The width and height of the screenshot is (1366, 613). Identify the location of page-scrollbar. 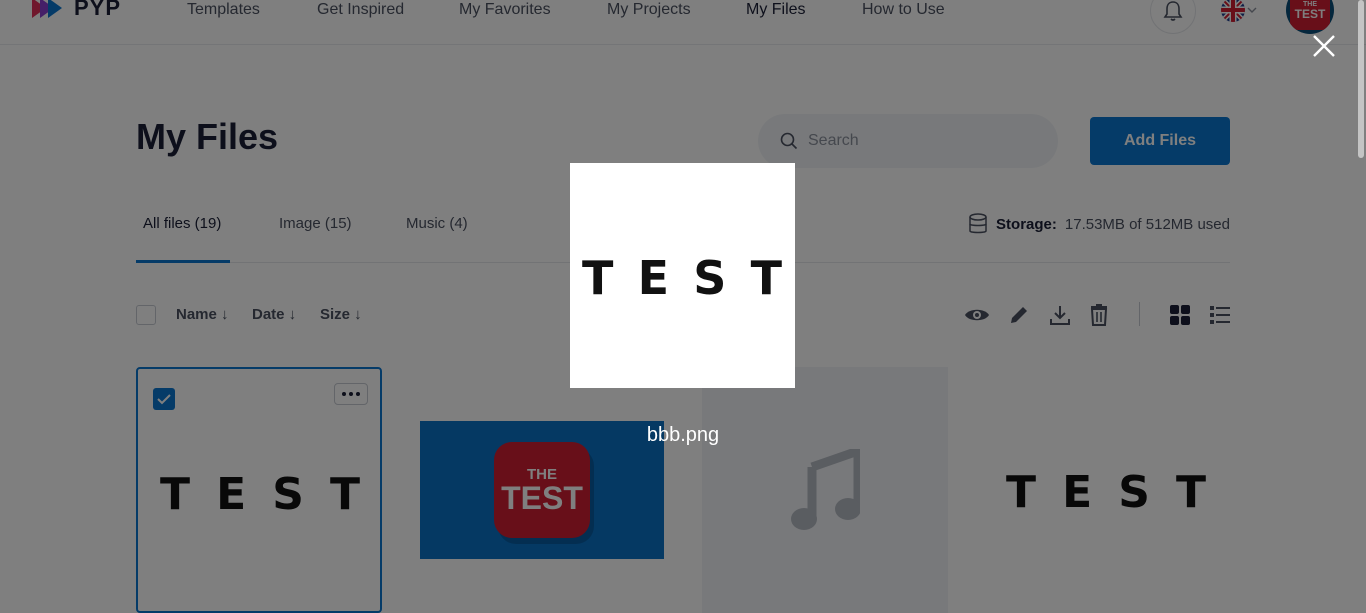
(1361, 80).